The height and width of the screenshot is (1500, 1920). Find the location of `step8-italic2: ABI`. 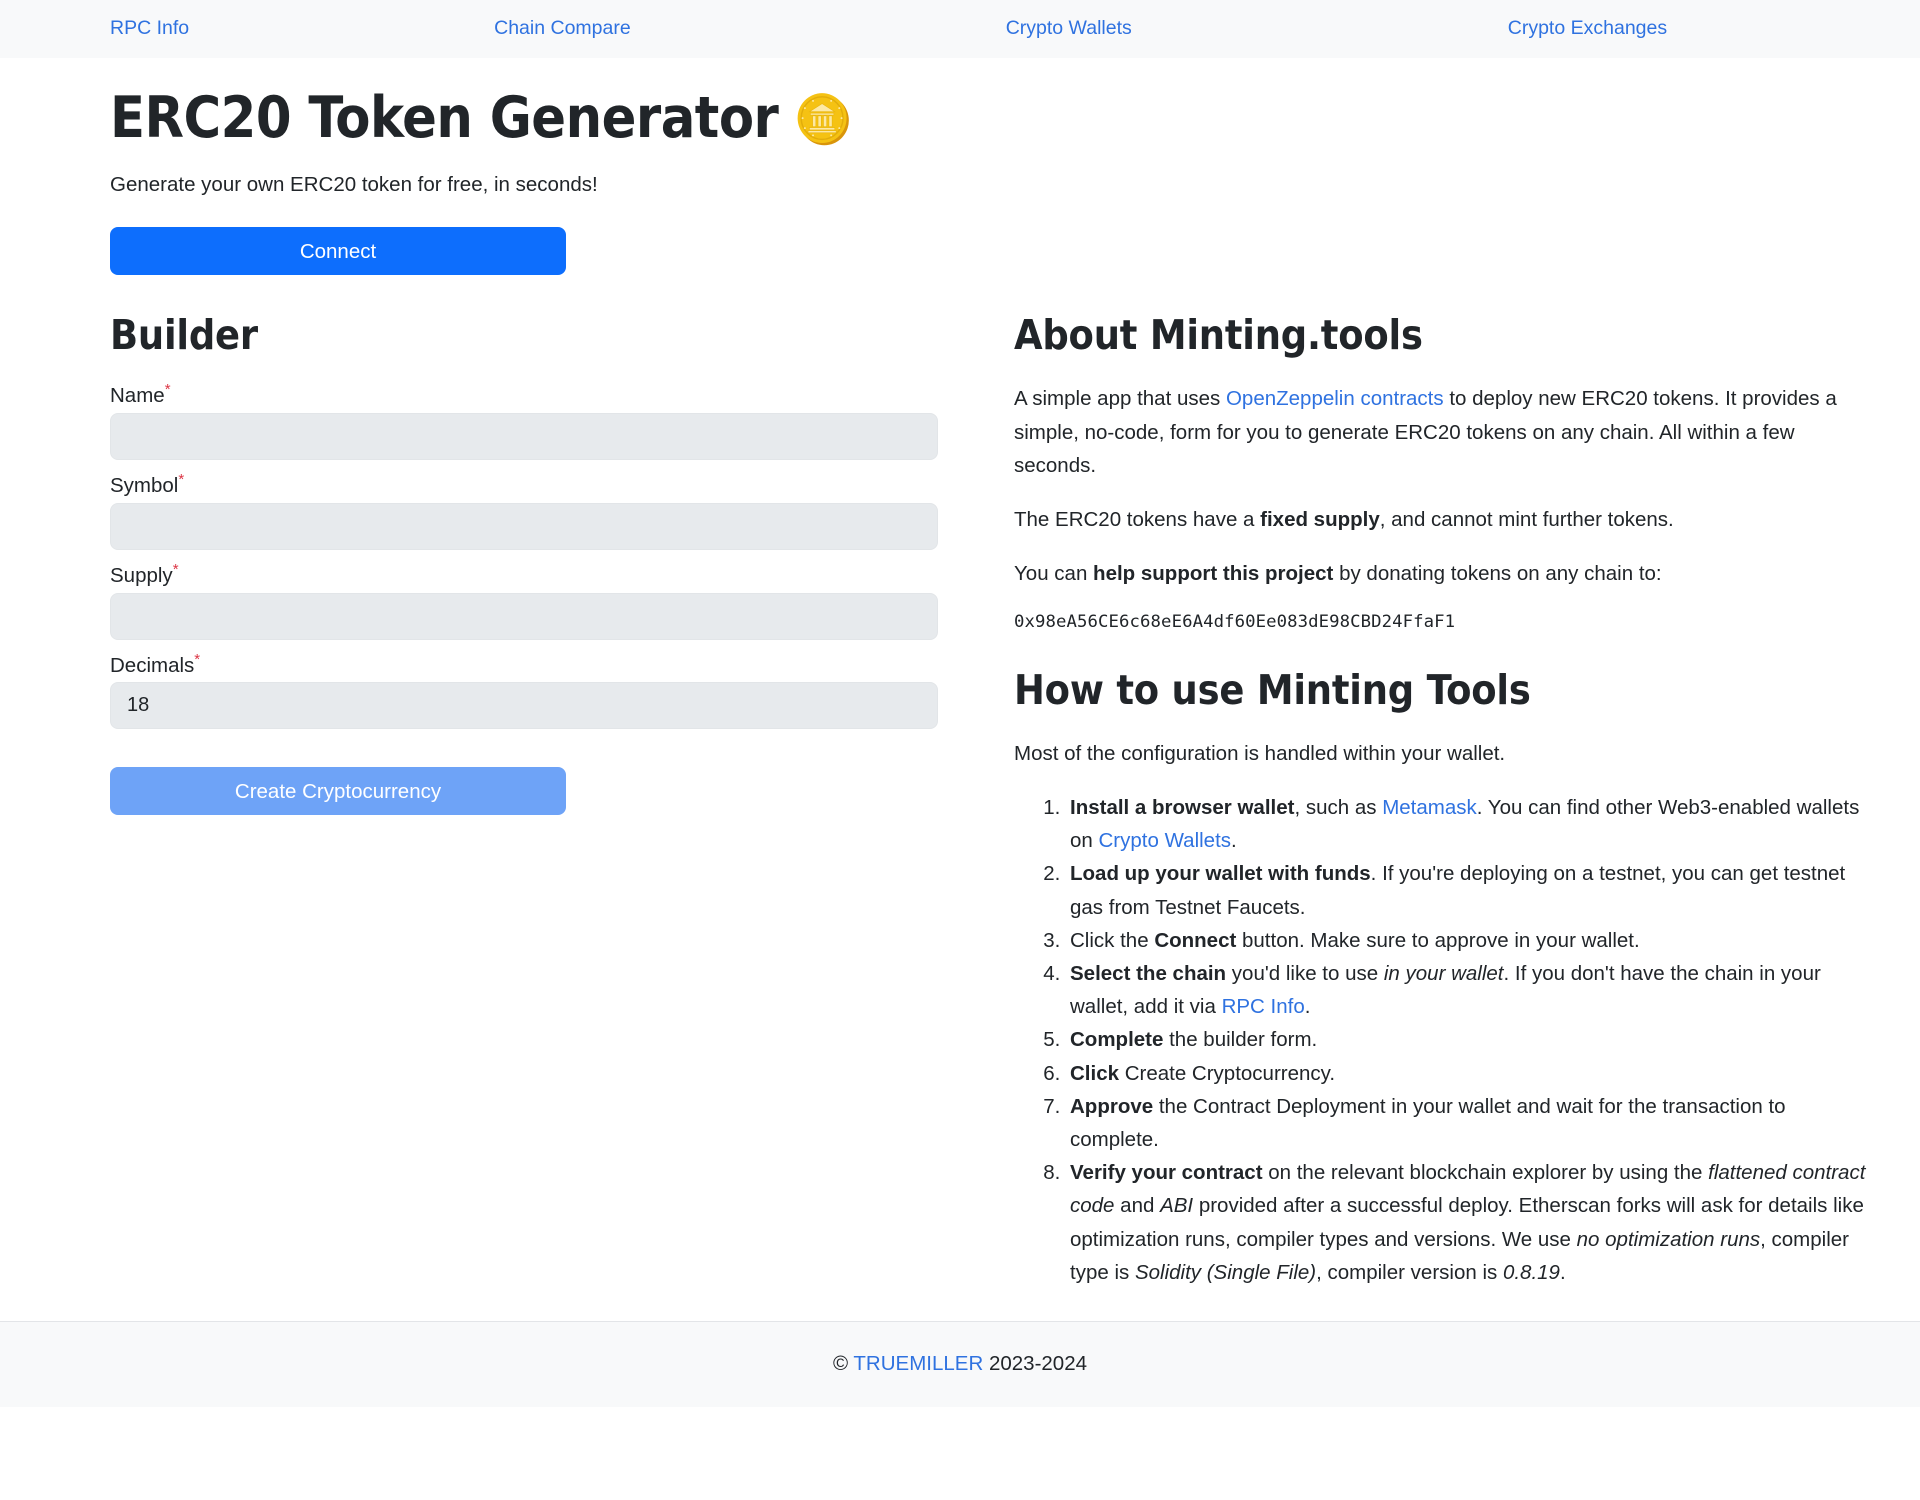

step8-italic2: ABI is located at coordinates (1177, 1206).